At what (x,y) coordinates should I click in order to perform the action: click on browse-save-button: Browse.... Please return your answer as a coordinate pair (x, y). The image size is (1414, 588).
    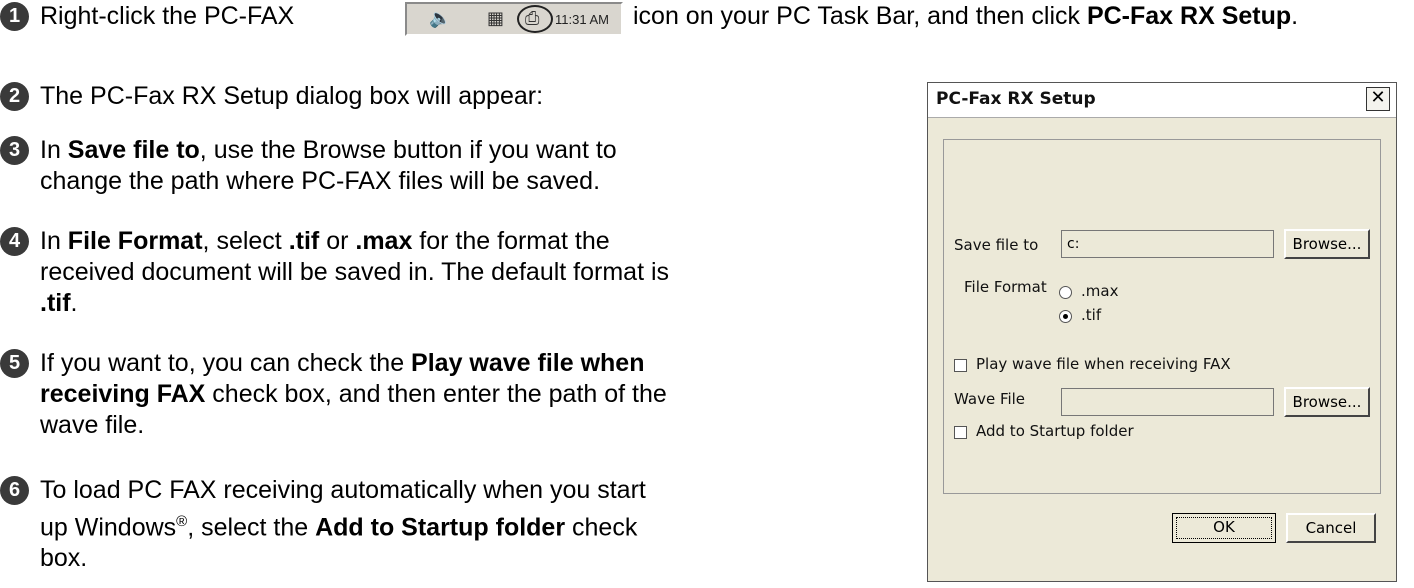
    Looking at the image, I should click on (1327, 244).